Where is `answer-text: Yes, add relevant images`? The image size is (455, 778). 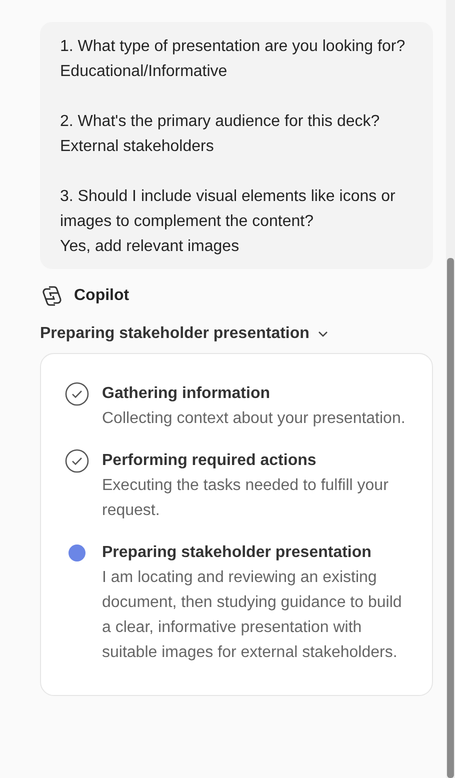
answer-text: Yes, add relevant images is located at coordinates (150, 247).